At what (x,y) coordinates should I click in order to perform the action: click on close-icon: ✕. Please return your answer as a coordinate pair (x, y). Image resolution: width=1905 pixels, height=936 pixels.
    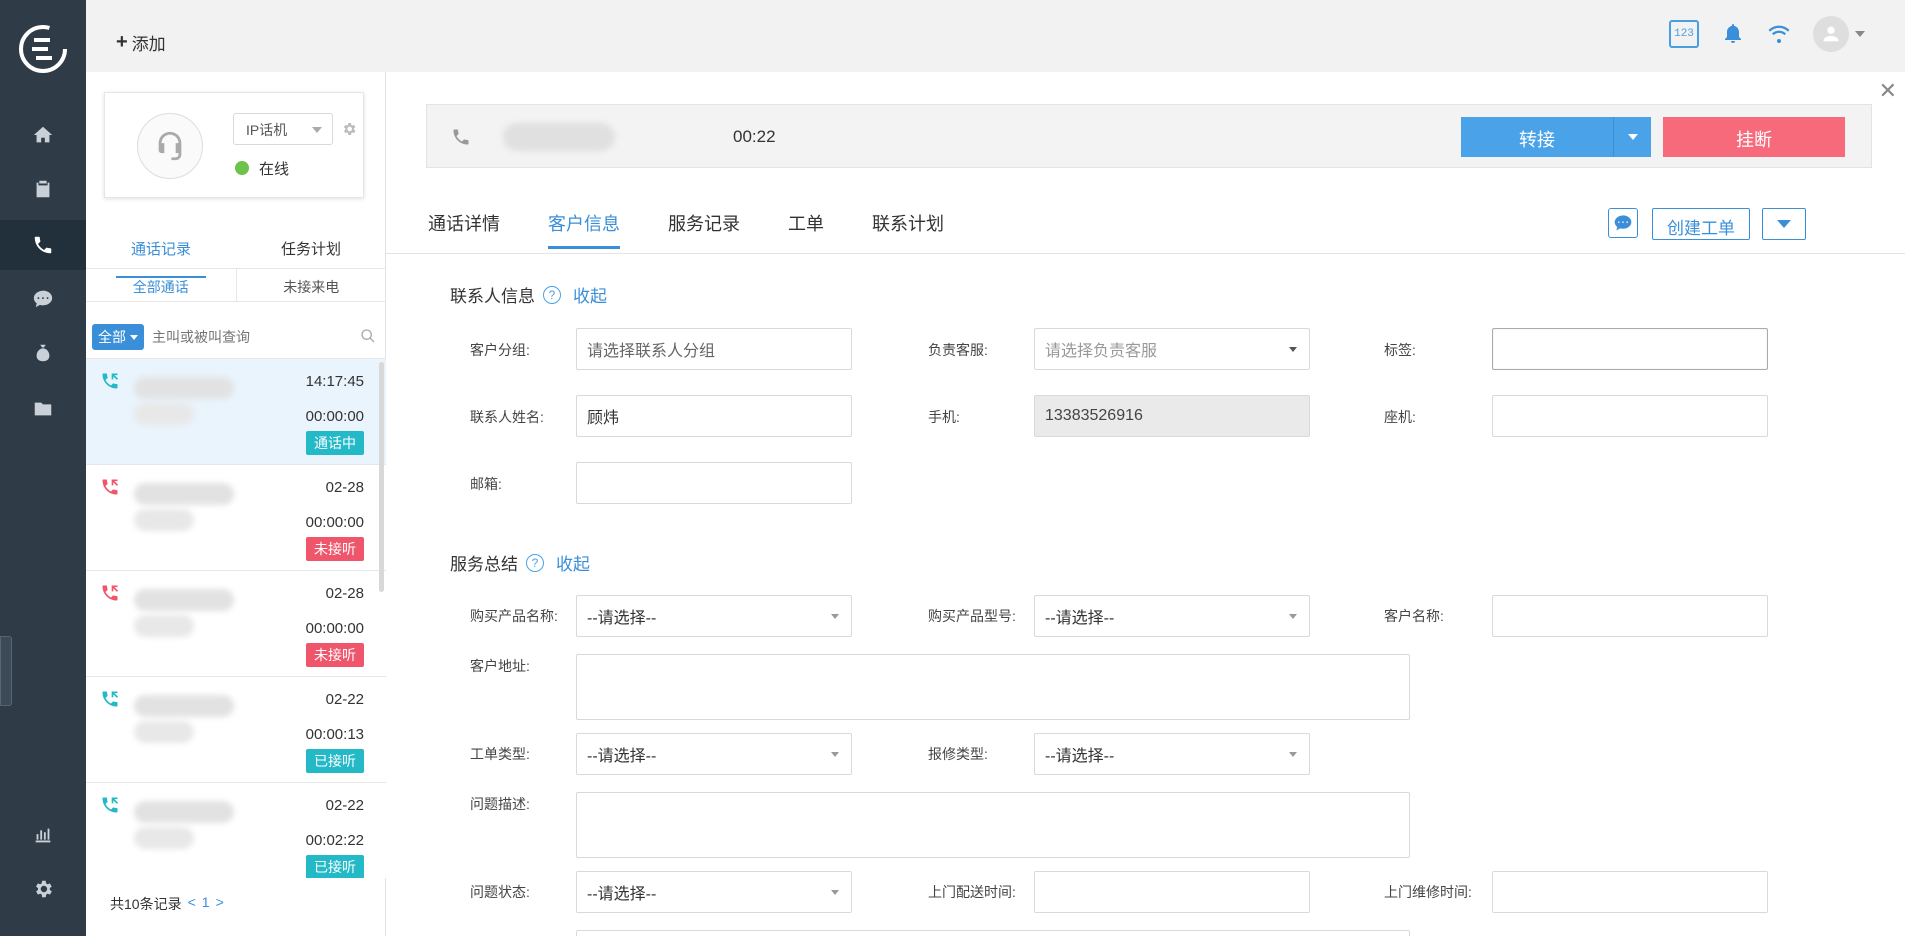
    Looking at the image, I should click on (1888, 91).